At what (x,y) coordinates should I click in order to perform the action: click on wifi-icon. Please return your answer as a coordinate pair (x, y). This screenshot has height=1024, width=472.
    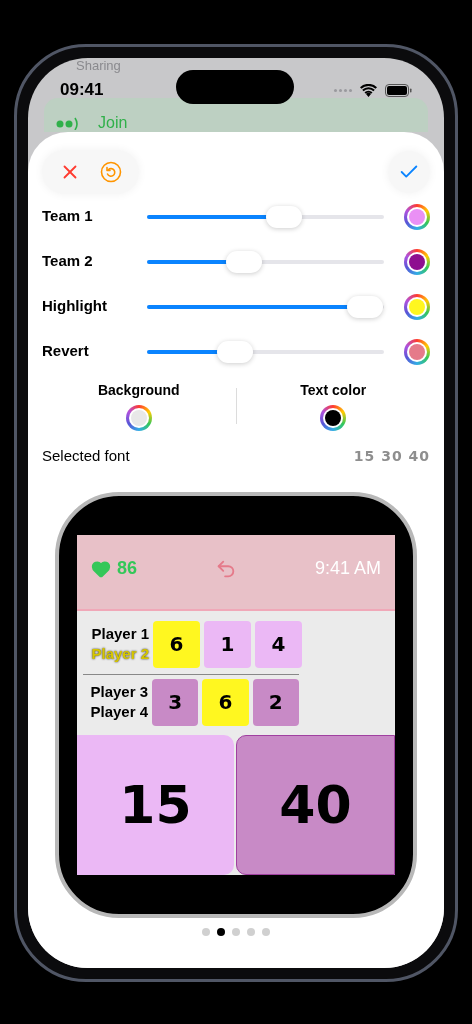
    Looking at the image, I should click on (368, 90).